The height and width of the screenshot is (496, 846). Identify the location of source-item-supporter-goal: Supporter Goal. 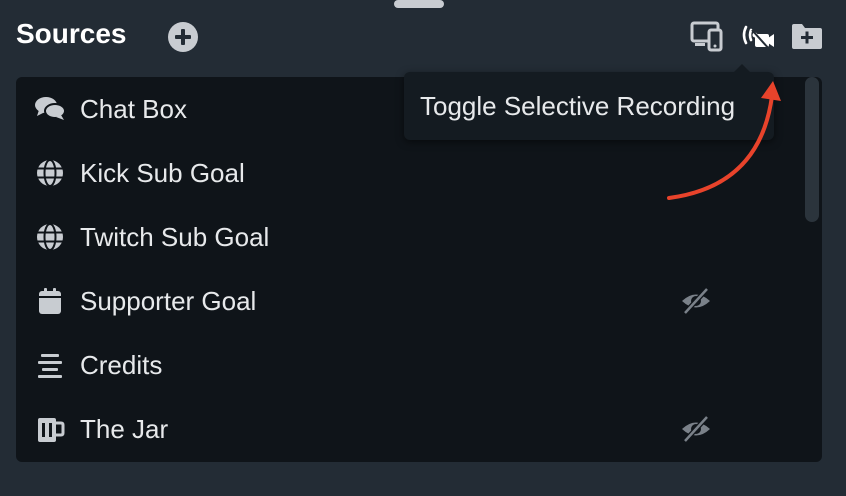
(411, 301).